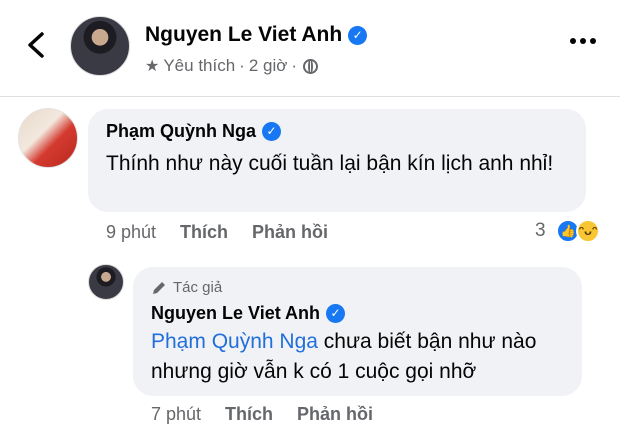  Describe the element at coordinates (48, 138) in the screenshot. I see `commenter-avatar` at that location.